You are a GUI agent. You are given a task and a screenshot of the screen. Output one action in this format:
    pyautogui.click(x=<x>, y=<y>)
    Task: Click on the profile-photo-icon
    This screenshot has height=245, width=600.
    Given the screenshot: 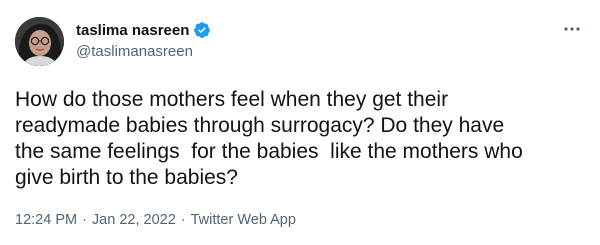 What is the action you would take?
    pyautogui.click(x=39, y=41)
    